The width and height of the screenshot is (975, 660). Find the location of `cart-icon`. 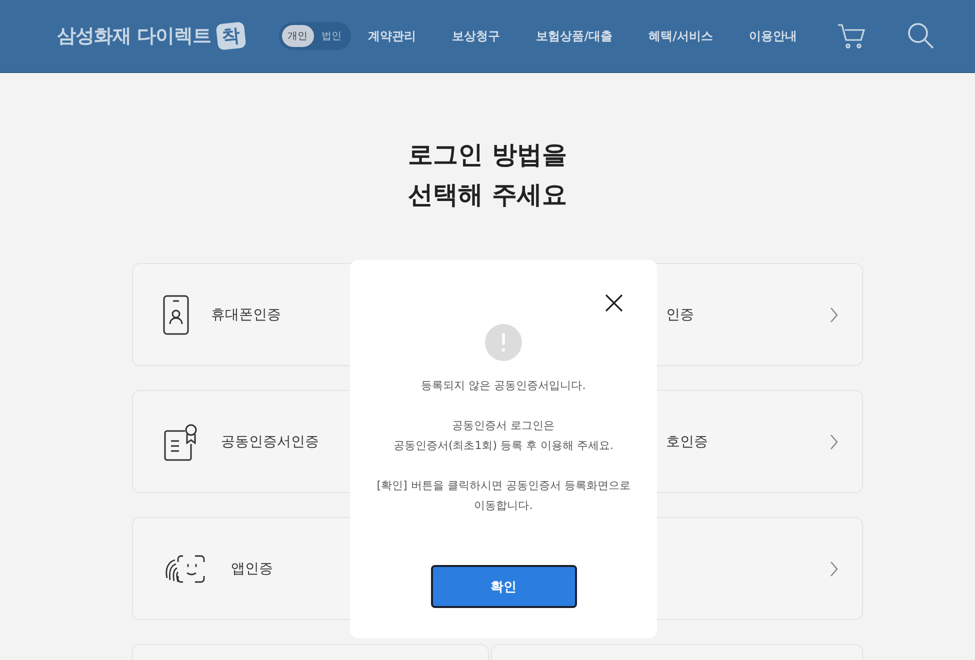

cart-icon is located at coordinates (852, 36).